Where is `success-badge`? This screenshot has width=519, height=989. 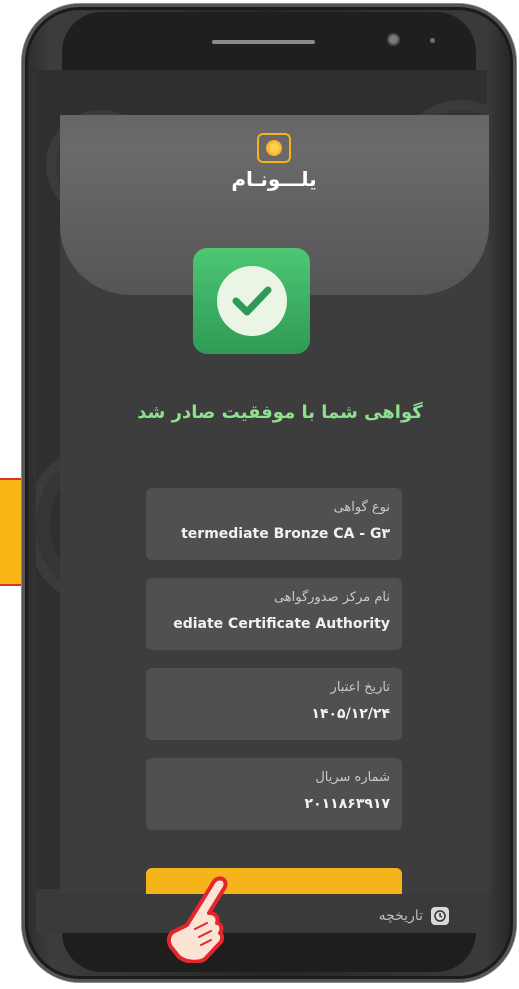
success-badge is located at coordinates (251, 301).